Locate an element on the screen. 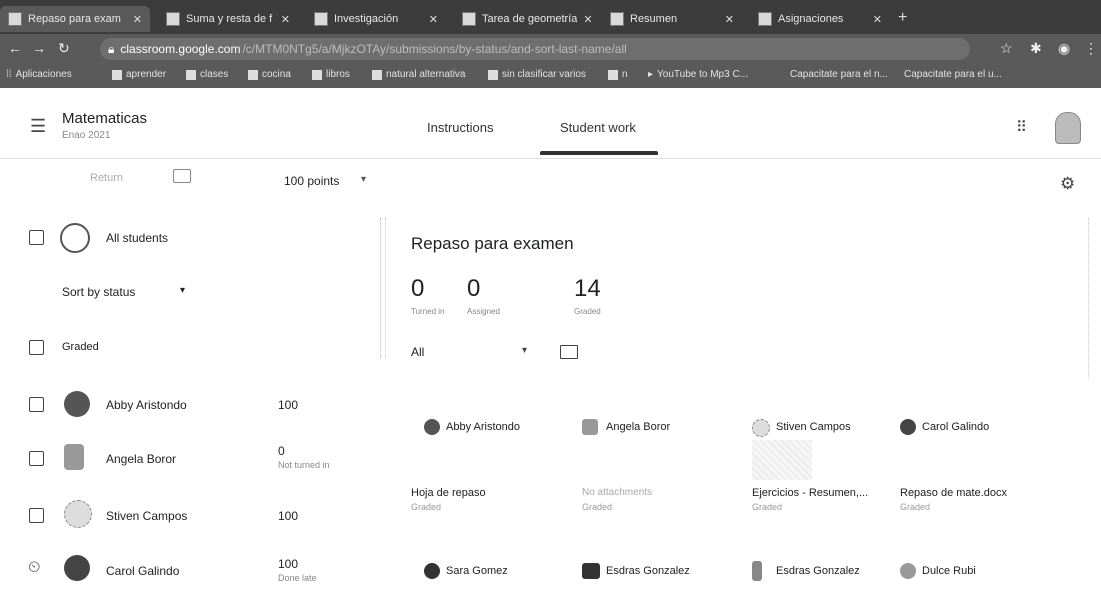 This screenshot has height=592, width=1101. profile-icon: ◉ is located at coordinates (1064, 48).